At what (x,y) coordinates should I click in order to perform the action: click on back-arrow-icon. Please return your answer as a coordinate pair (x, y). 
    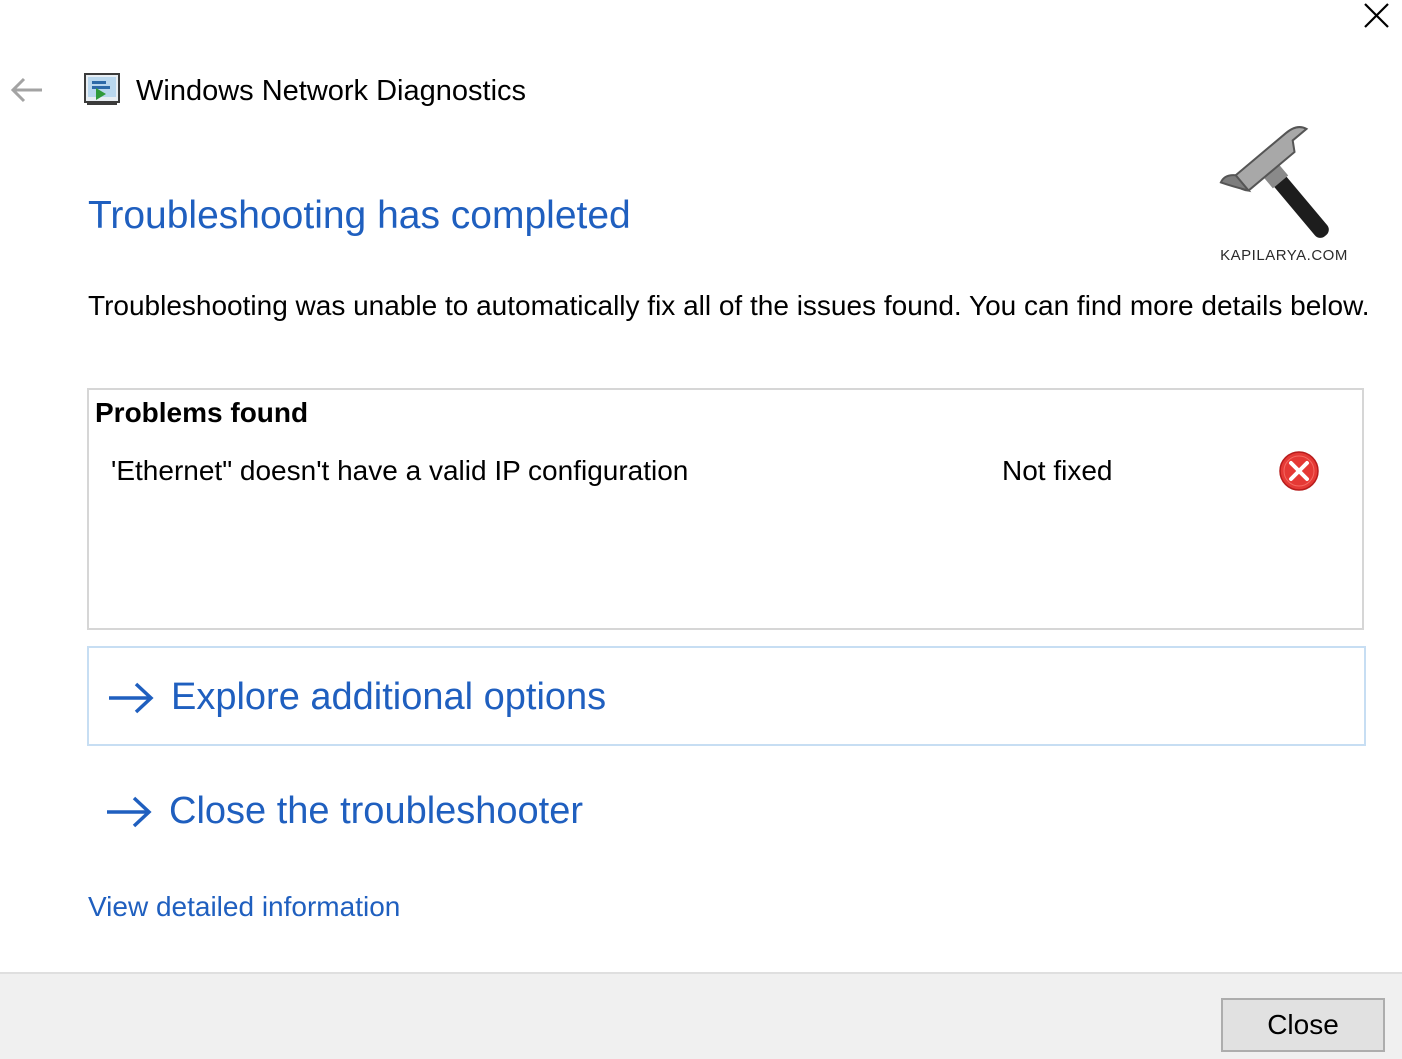
    Looking at the image, I should click on (26, 90).